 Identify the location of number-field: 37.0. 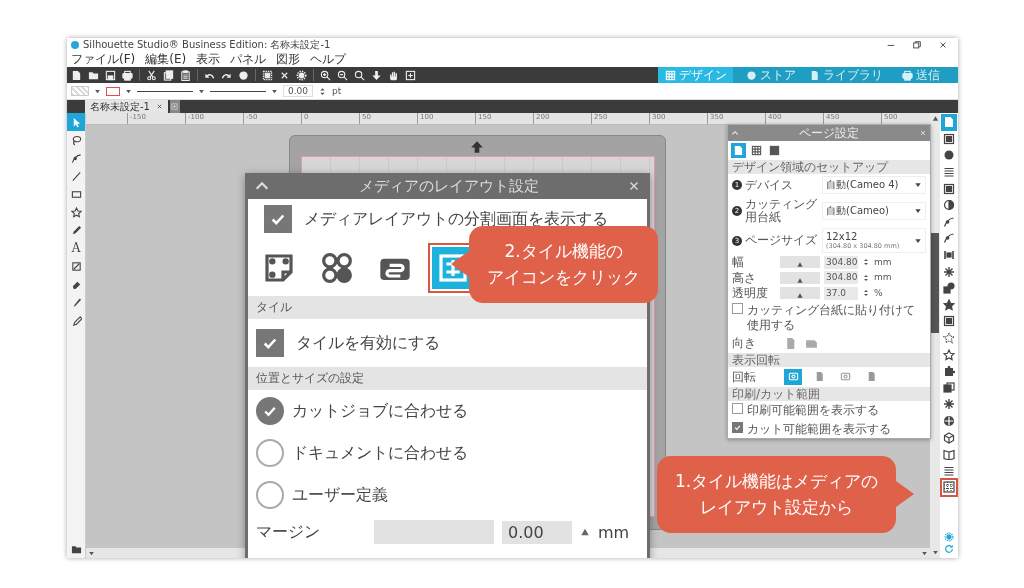
(841, 293).